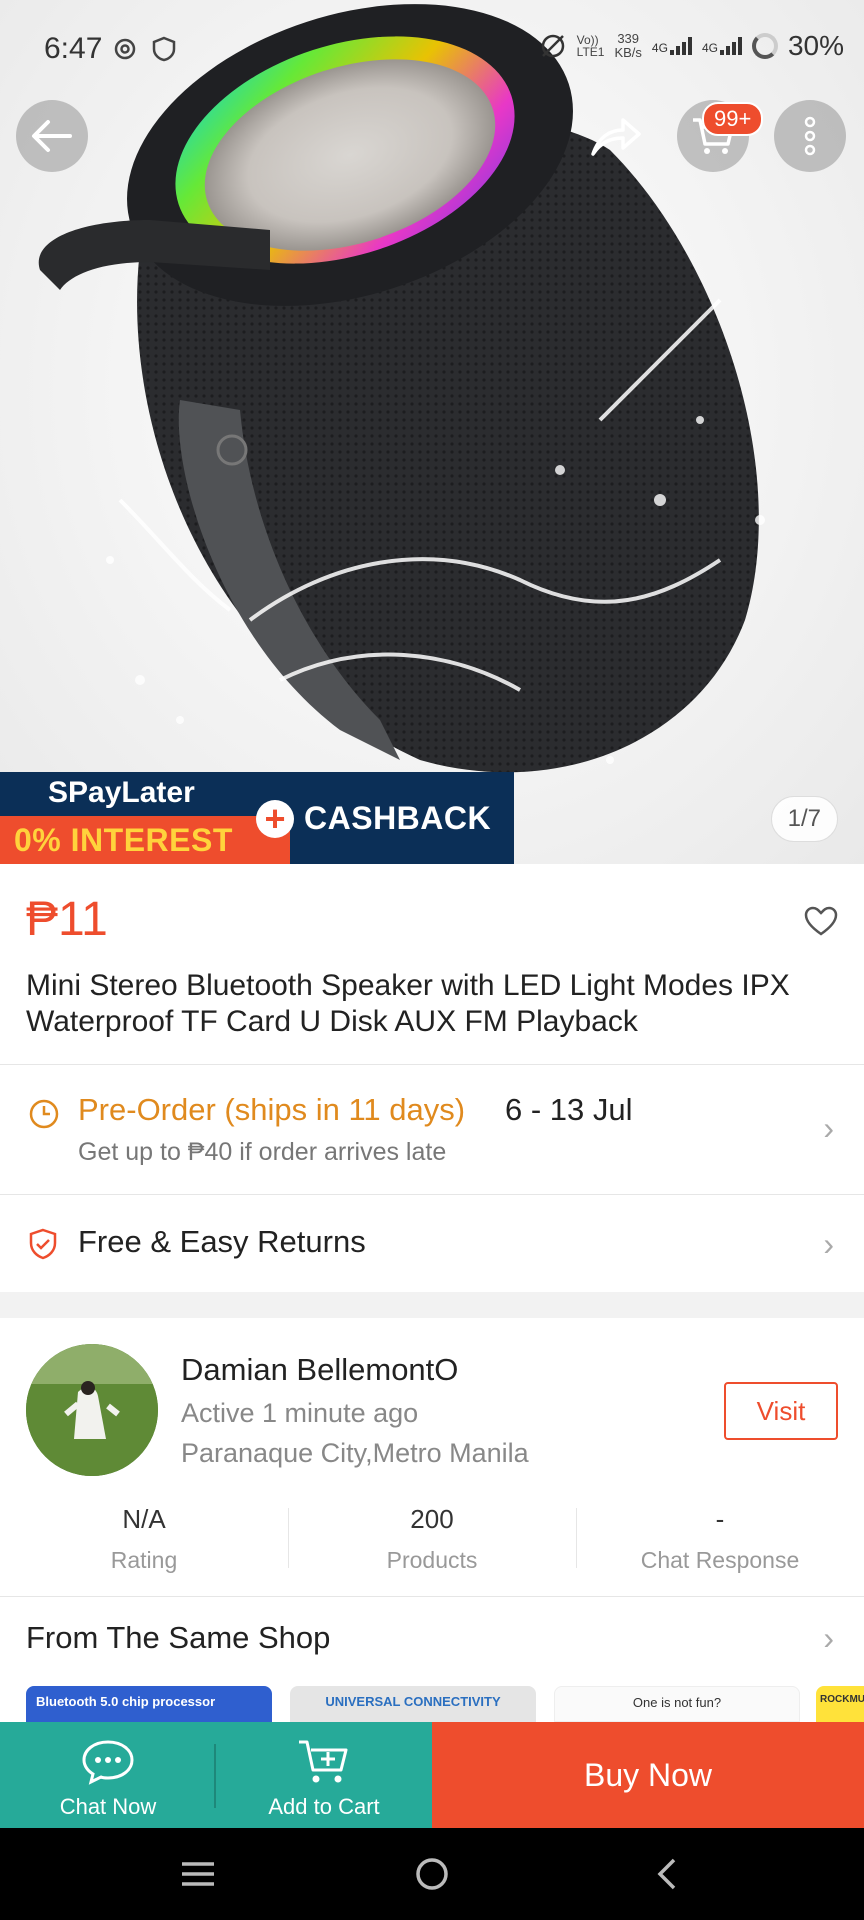 The height and width of the screenshot is (1920, 864). Describe the element at coordinates (590, 52) in the screenshot. I see `volte-bottom: LTE1` at that location.